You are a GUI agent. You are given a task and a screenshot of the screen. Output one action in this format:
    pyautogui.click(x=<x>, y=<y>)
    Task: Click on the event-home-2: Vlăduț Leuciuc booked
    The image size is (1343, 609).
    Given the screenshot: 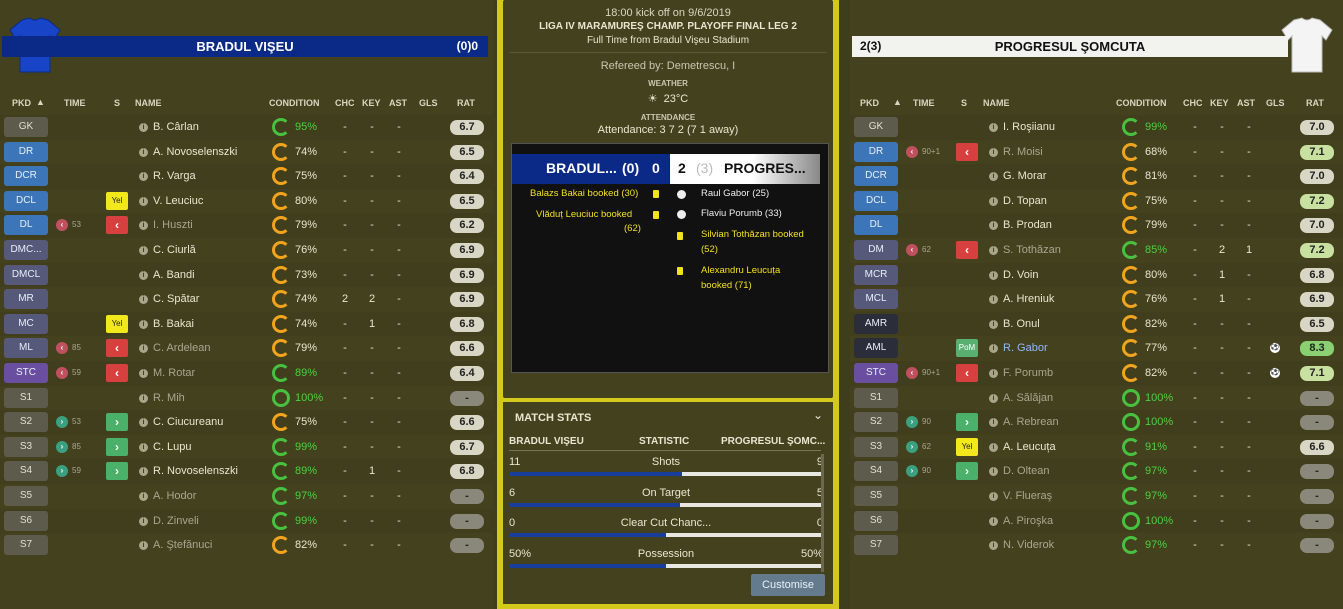 What is the action you would take?
    pyautogui.click(x=584, y=214)
    